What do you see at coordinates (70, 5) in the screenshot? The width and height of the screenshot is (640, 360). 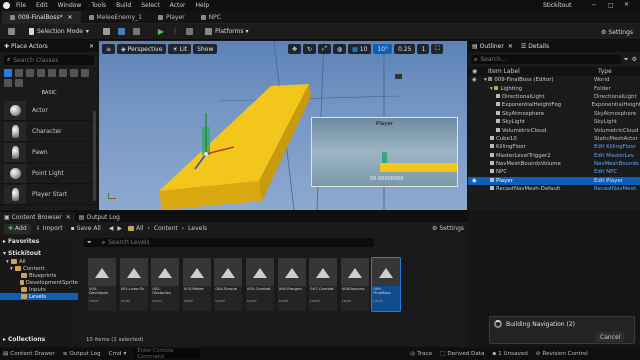 I see `menu-item-window: Window` at bounding box center [70, 5].